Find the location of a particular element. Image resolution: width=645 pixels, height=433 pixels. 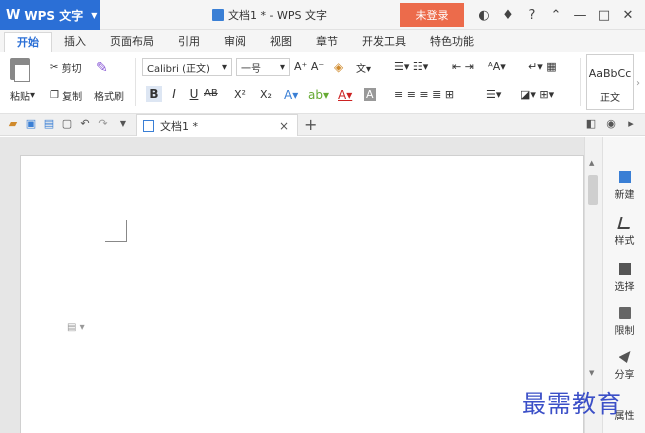

select-icon is located at coordinates (624, 269).